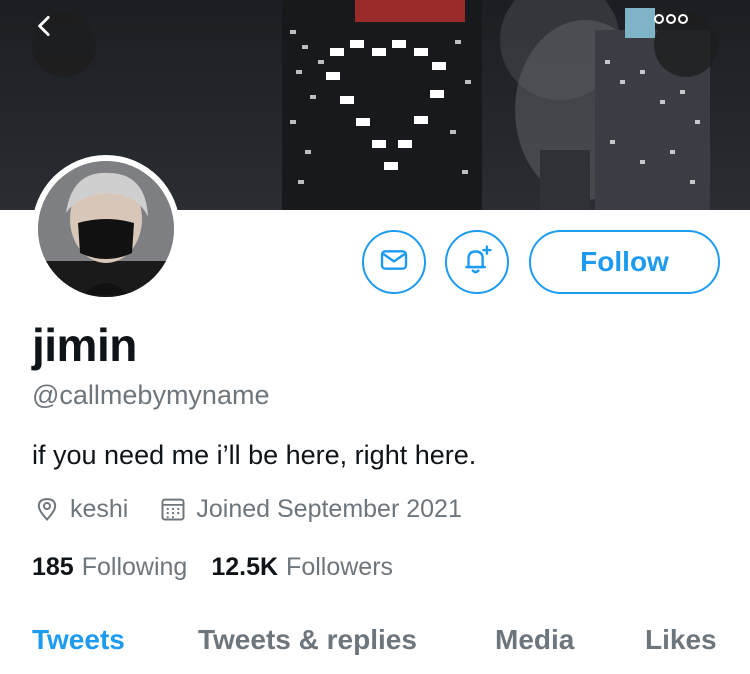 The image size is (750, 674). I want to click on envelope-icon, so click(394, 262).